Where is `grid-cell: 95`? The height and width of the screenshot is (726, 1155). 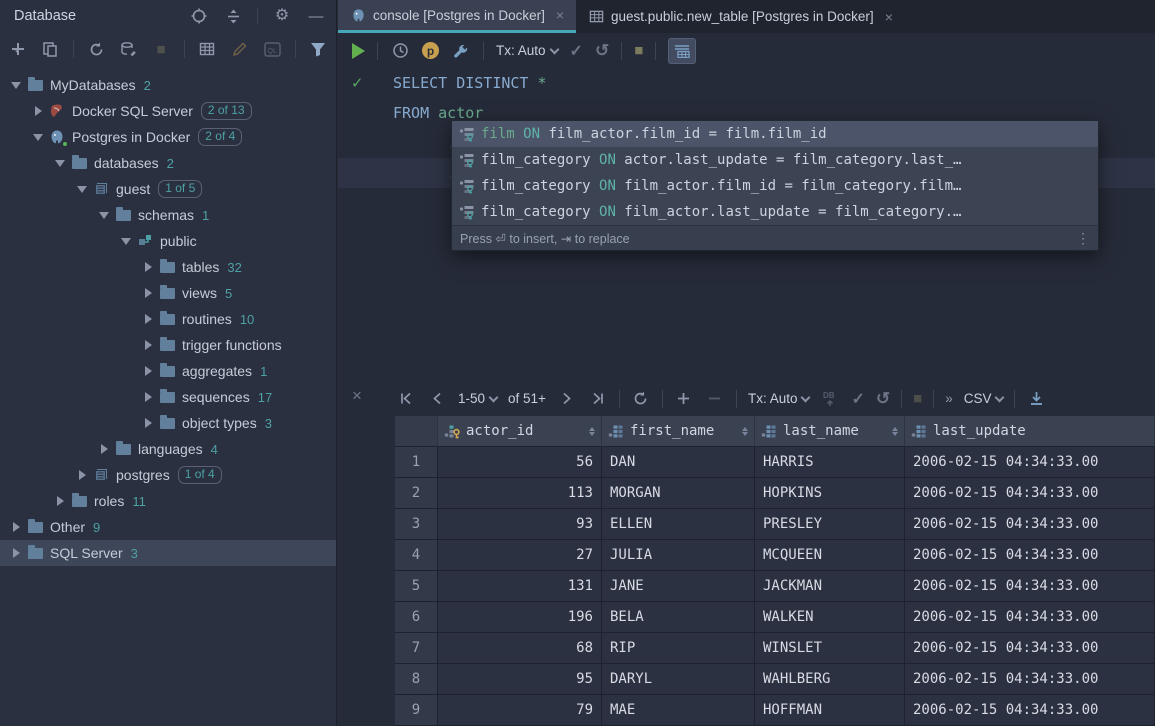
grid-cell: 95 is located at coordinates (520, 679).